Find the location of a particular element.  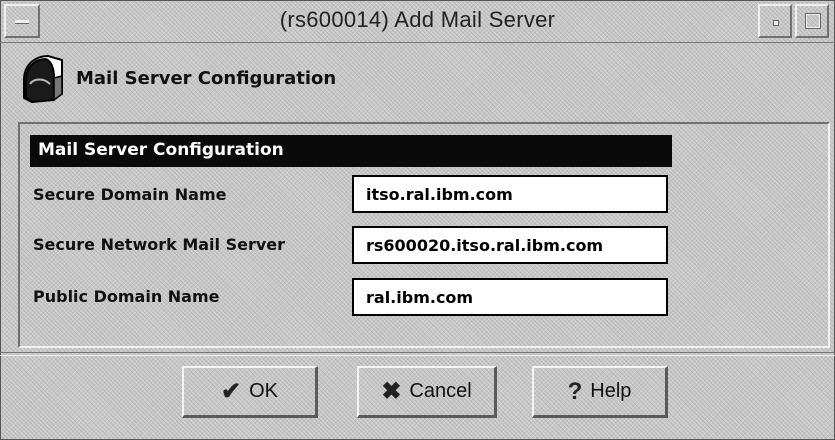

maximize-button is located at coordinates (812, 21).